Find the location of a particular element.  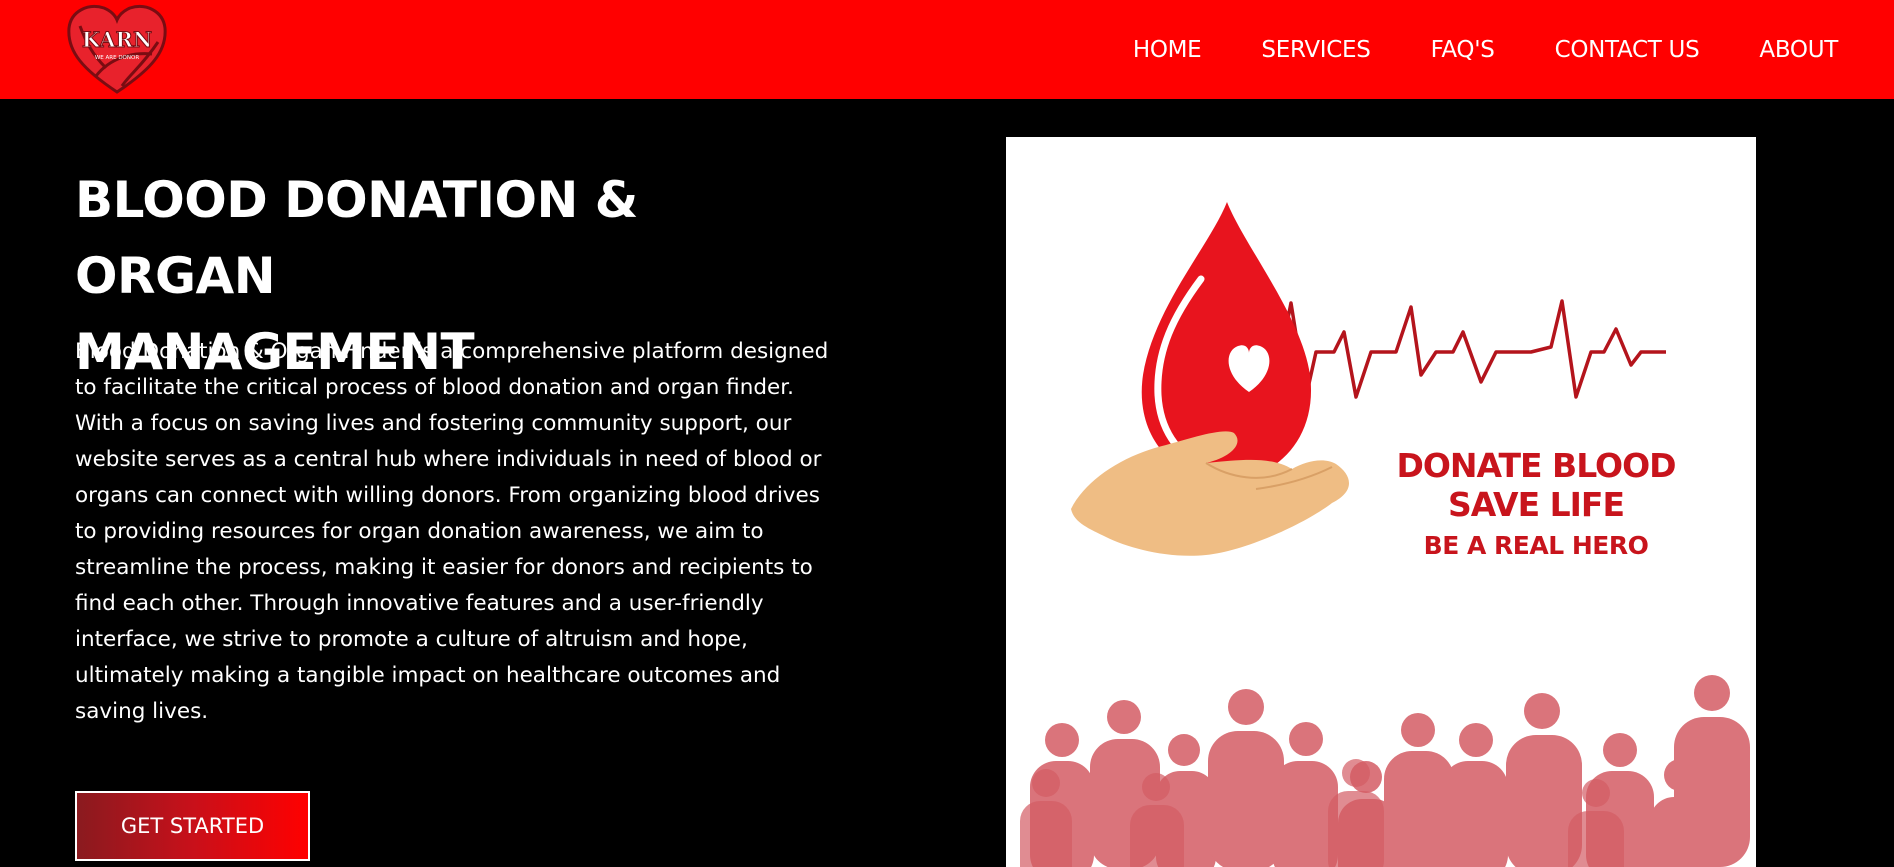

people-crowd-icon is located at coordinates (1385, 771).